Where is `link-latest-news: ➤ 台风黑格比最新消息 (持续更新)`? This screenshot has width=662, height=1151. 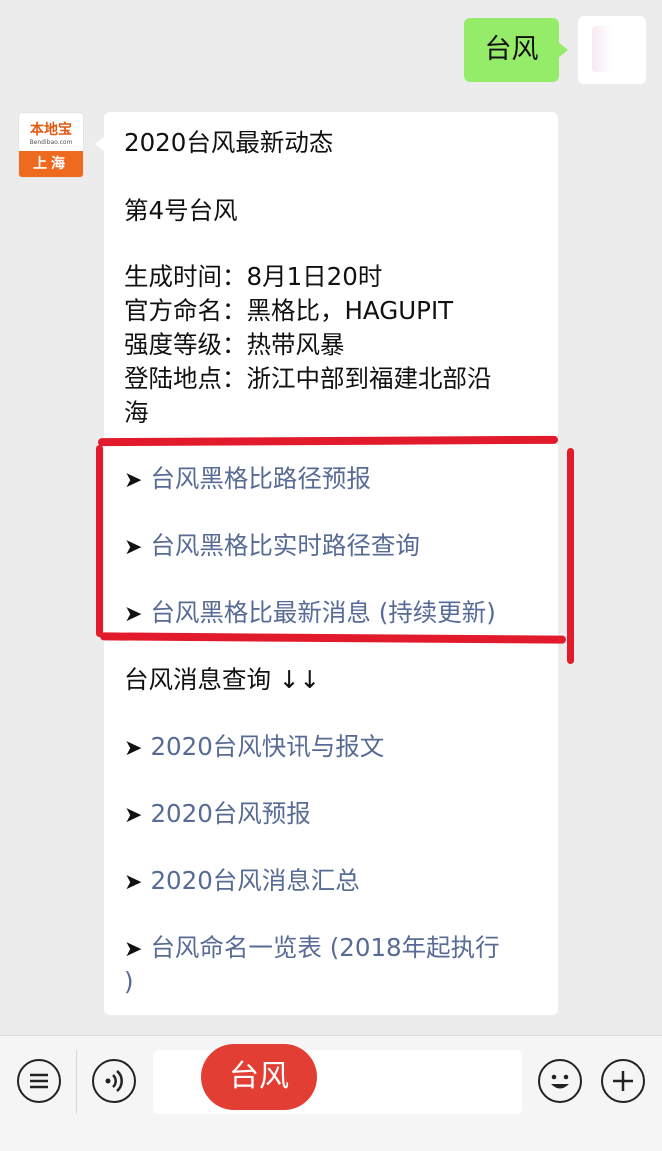 link-latest-news: ➤ 台风黑格比最新消息 (持续更新) is located at coordinates (310, 614).